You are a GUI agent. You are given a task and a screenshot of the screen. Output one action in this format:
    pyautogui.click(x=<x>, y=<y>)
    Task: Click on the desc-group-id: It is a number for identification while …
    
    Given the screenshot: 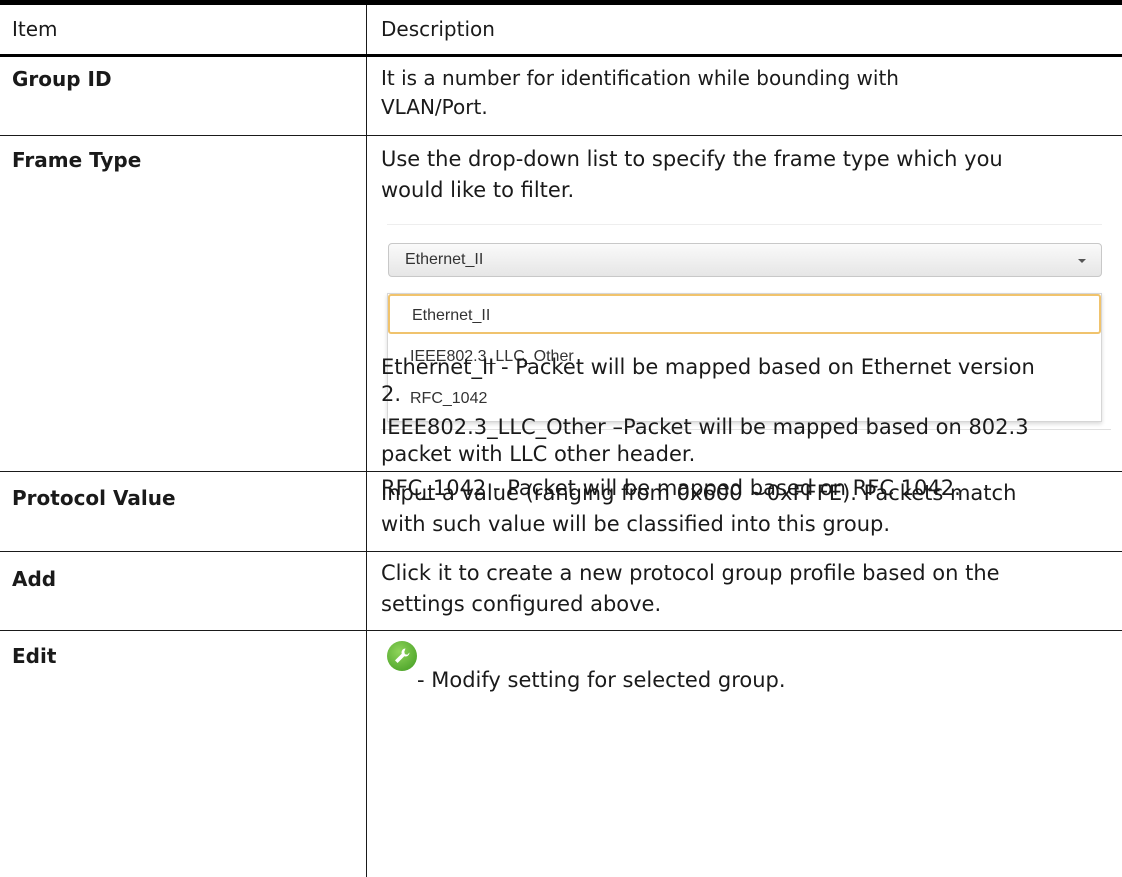 What is the action you would take?
    pyautogui.click(x=743, y=93)
    